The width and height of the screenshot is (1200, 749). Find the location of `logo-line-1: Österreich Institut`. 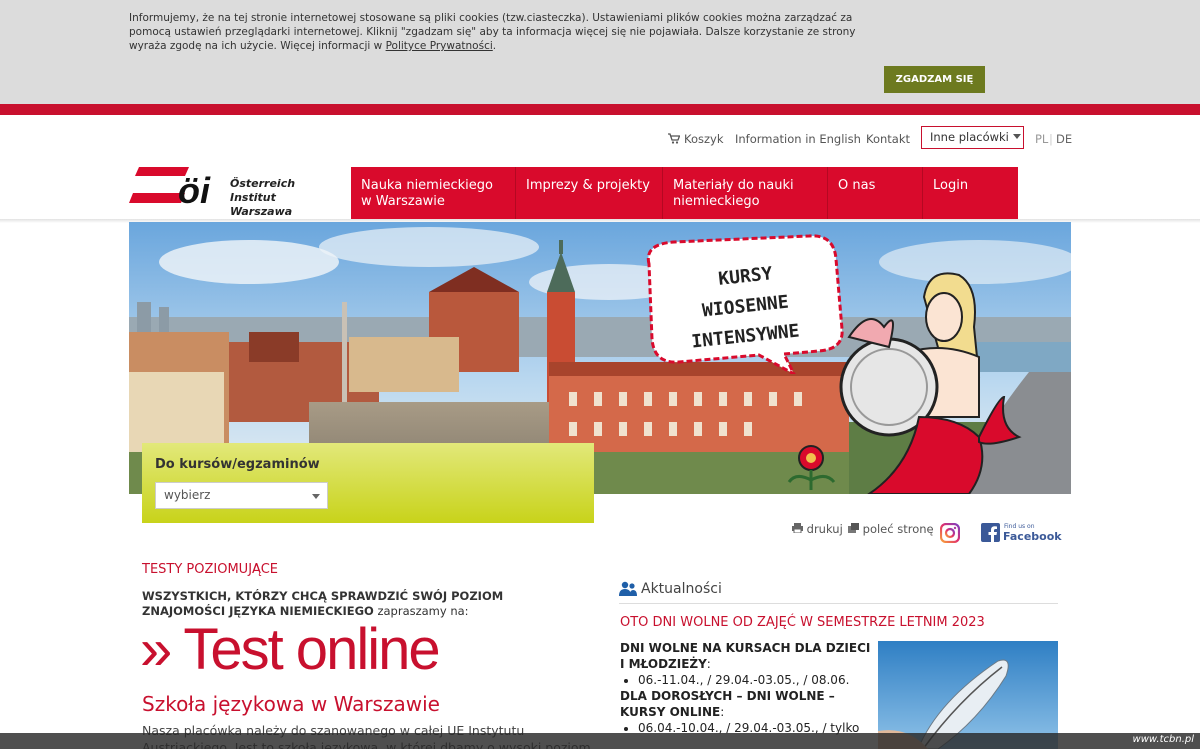

logo-line-1: Österreich Institut is located at coordinates (263, 190).